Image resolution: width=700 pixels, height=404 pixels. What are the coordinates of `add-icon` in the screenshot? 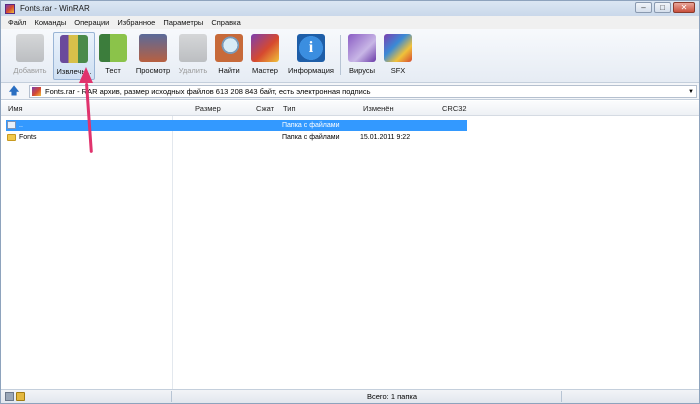 It's located at (30, 48).